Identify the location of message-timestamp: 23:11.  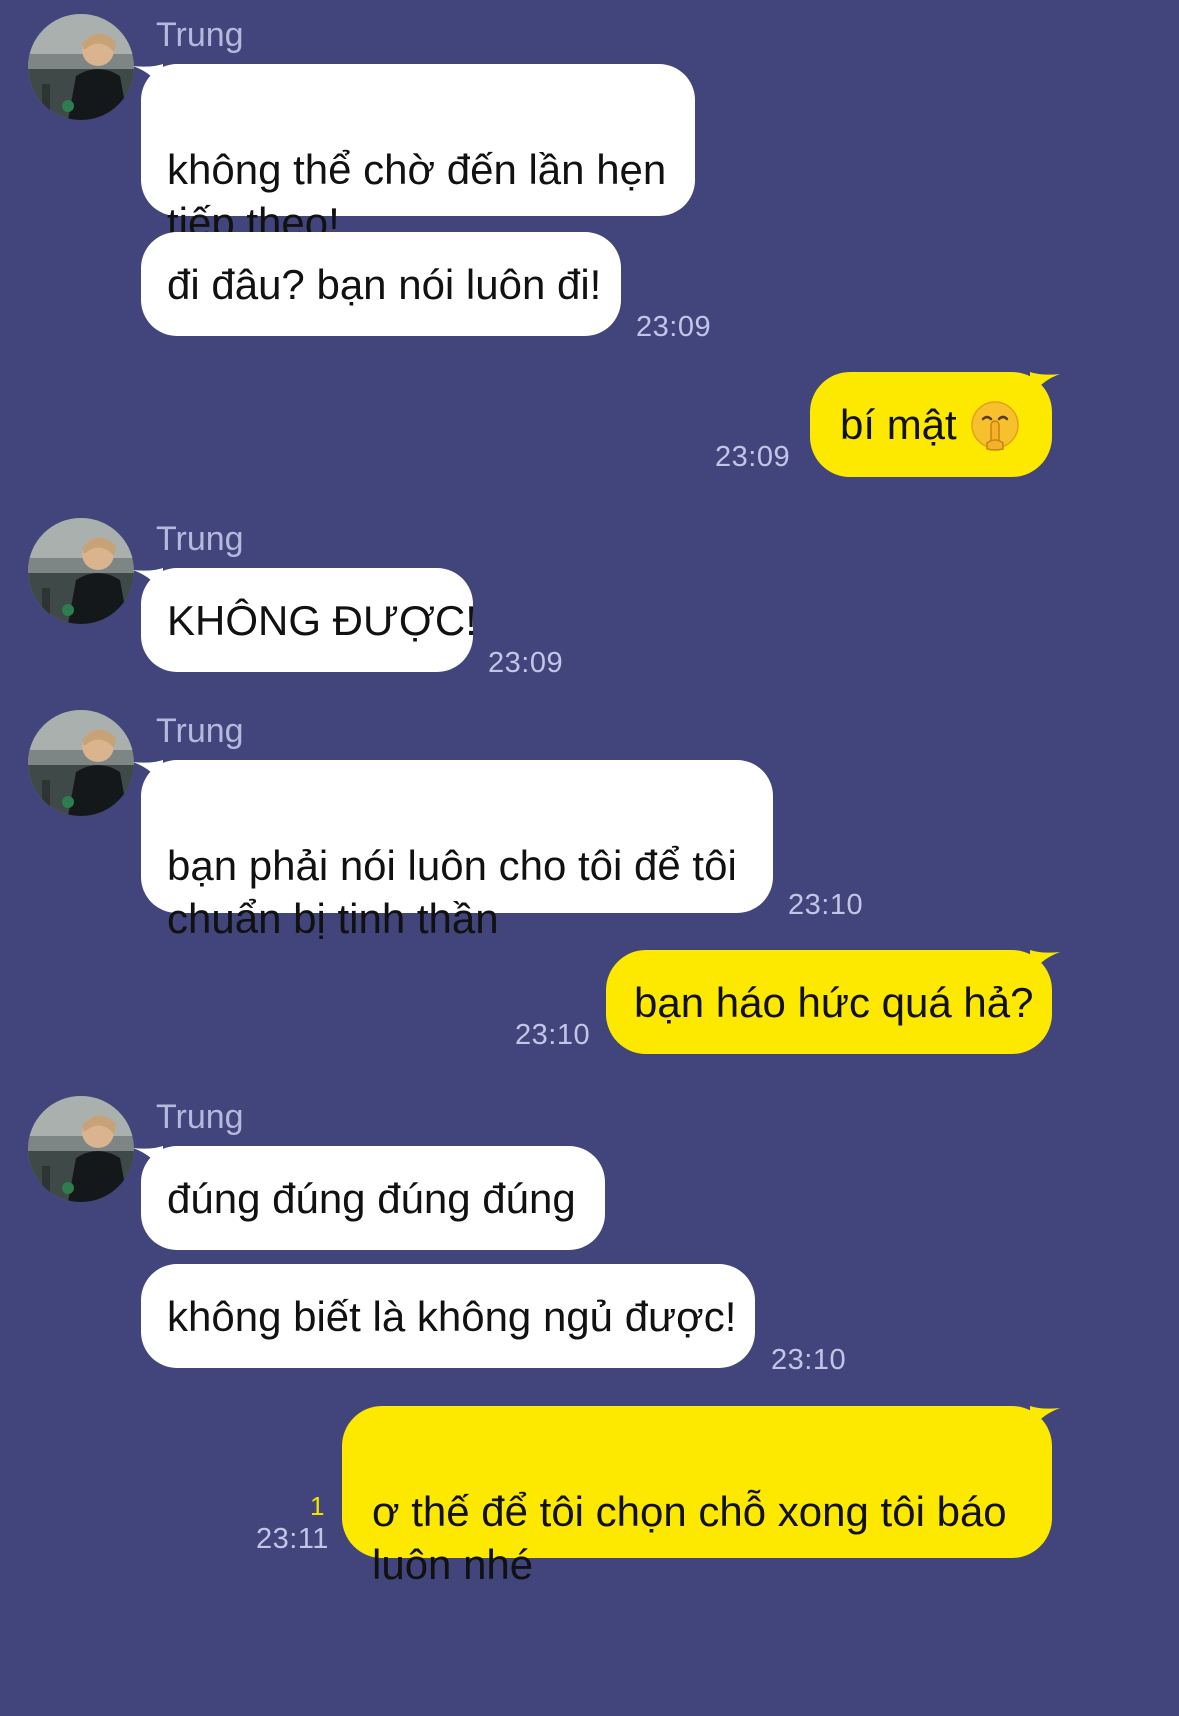
(292, 1539).